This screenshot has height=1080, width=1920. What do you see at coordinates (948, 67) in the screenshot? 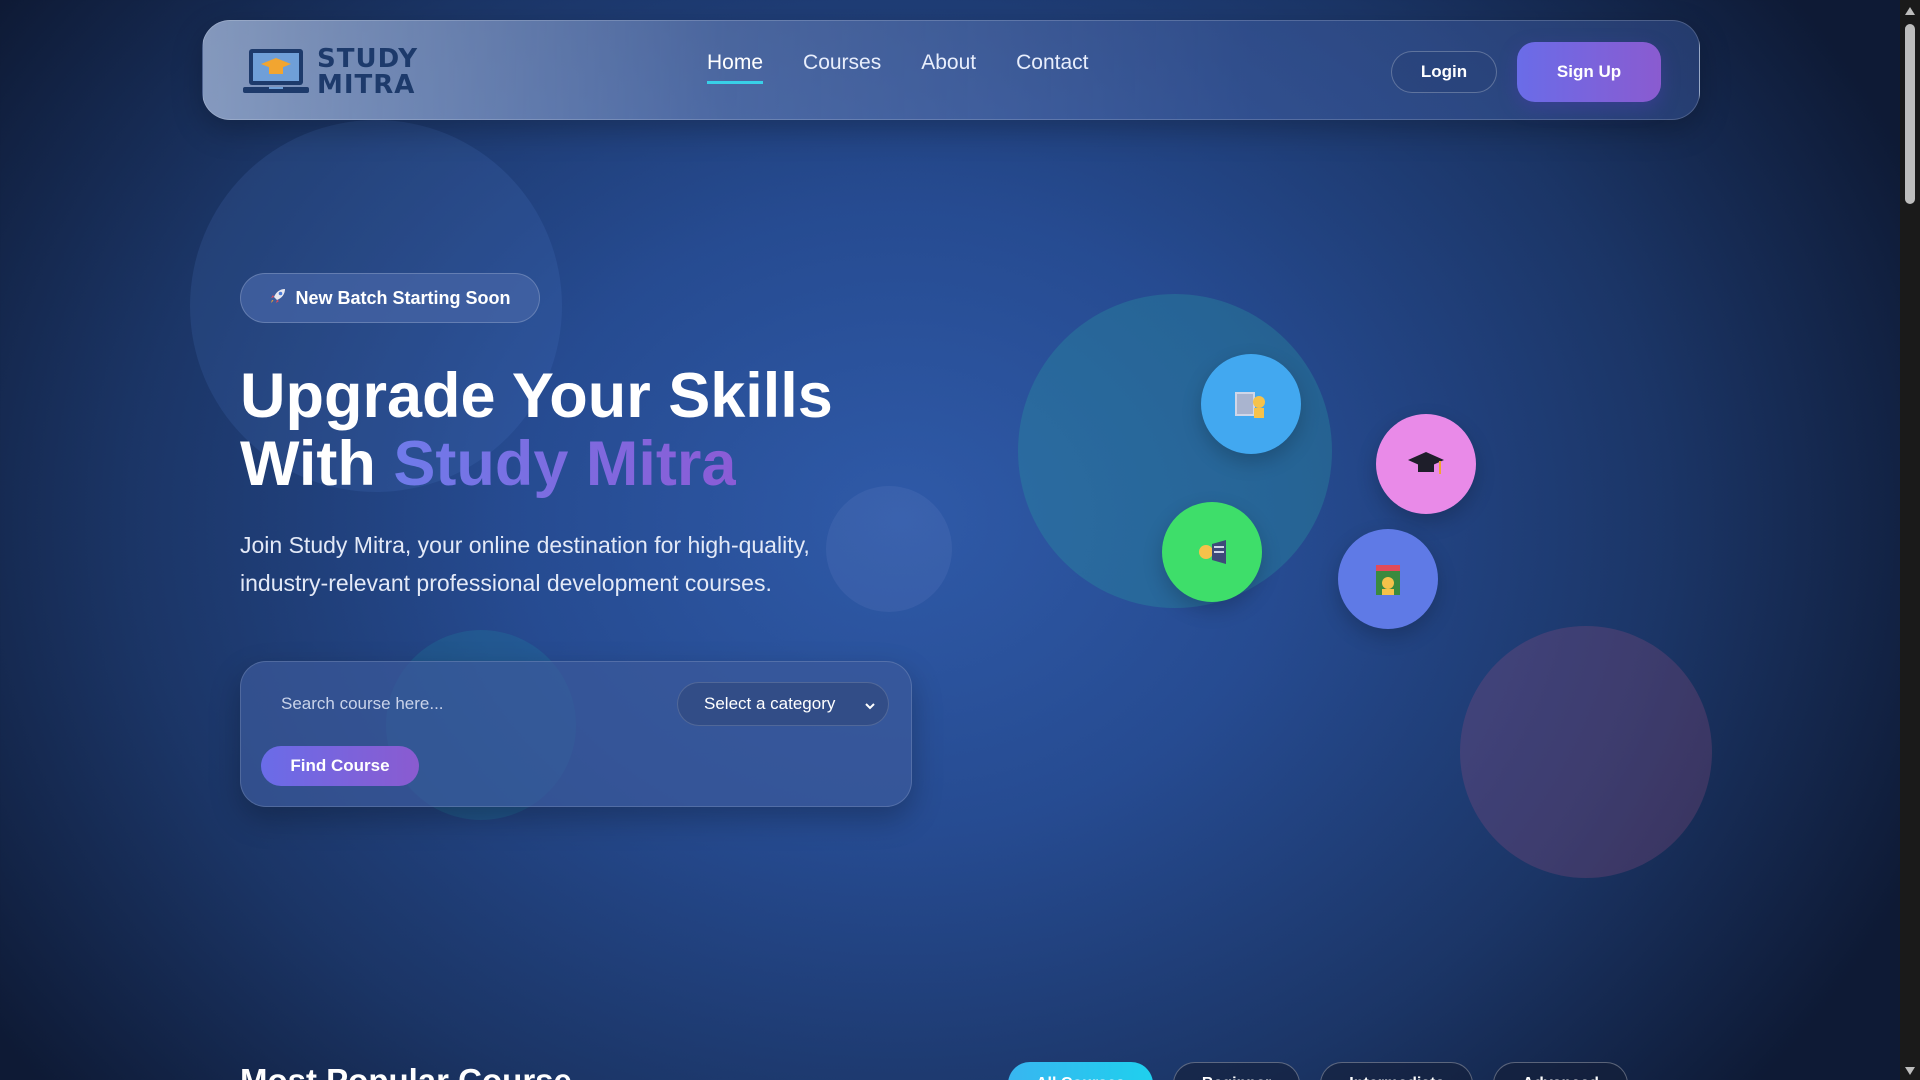
I see `nav-link-about: About` at bounding box center [948, 67].